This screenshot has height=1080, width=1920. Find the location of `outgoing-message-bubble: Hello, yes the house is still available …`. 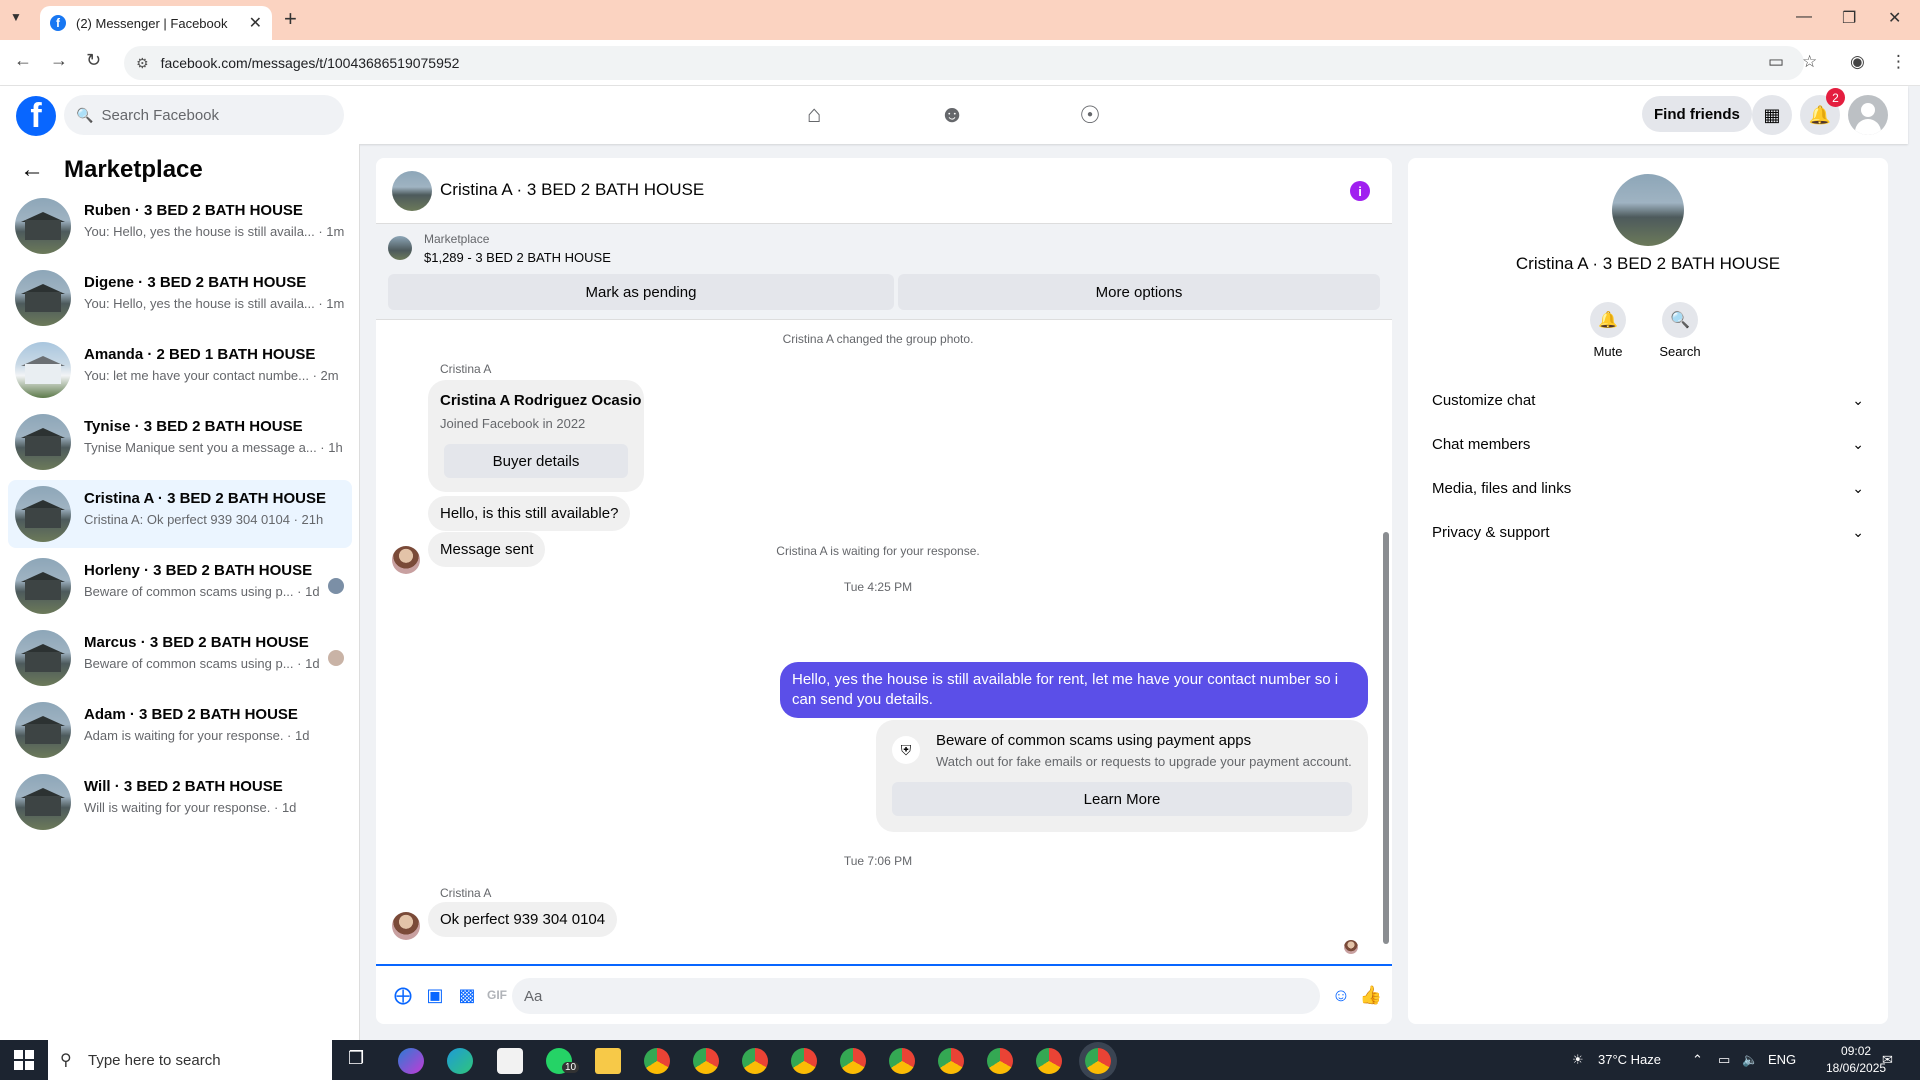

outgoing-message-bubble: Hello, yes the house is still available … is located at coordinates (1074, 690).